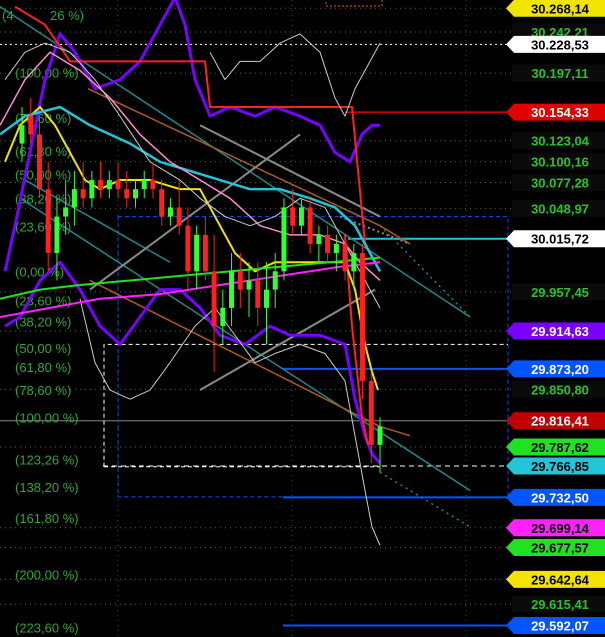 The image size is (605, 637). Describe the element at coordinates (560, 162) in the screenshot. I see `price-label: 30.100,16` at that location.